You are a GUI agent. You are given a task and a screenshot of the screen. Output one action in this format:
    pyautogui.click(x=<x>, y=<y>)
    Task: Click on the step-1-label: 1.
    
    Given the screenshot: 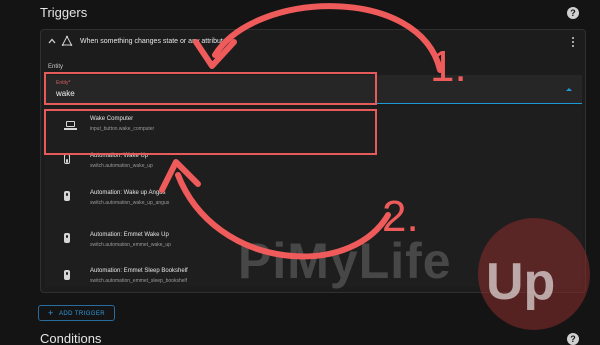 What is the action you would take?
    pyautogui.click(x=448, y=66)
    